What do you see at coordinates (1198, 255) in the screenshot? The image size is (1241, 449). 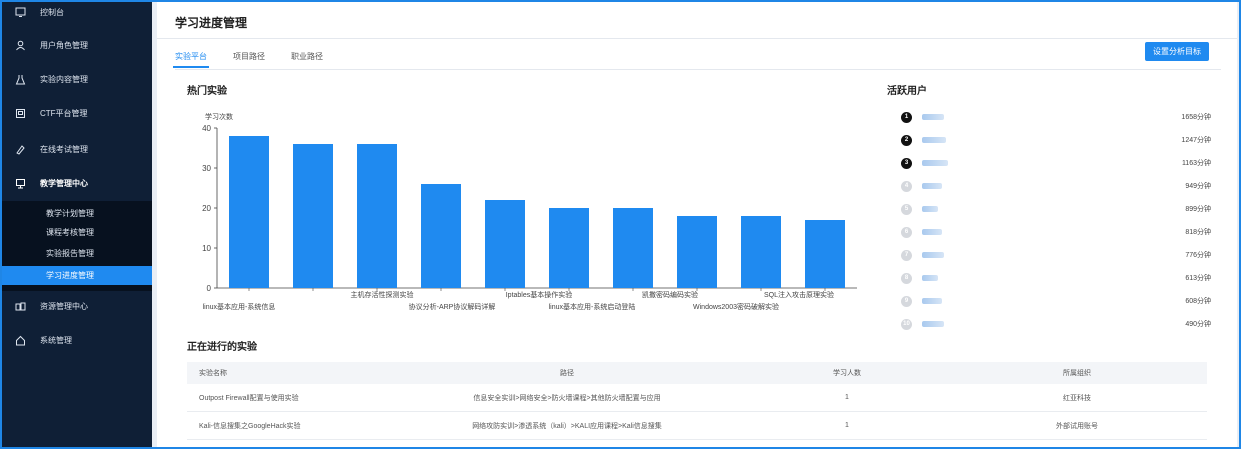 I see `study-time-value: 776分钟` at bounding box center [1198, 255].